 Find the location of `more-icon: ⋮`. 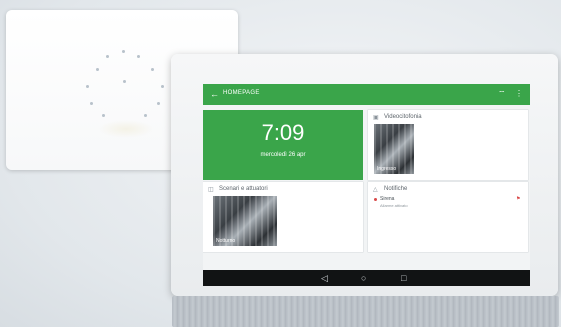

more-icon: ⋮ is located at coordinates (519, 94).